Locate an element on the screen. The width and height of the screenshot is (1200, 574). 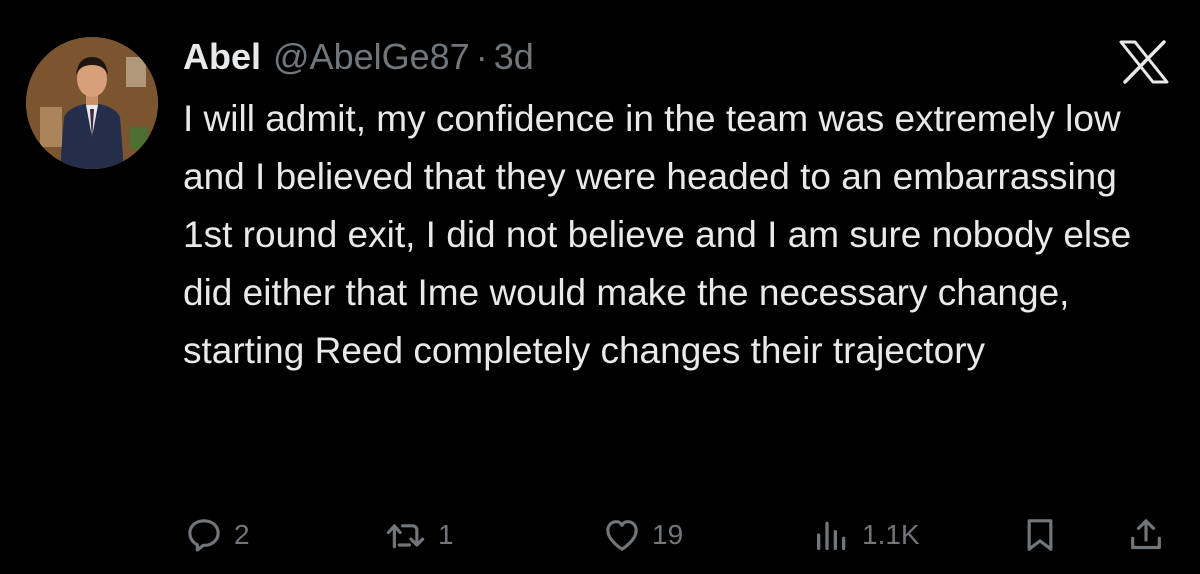
views-icon is located at coordinates (832, 535).